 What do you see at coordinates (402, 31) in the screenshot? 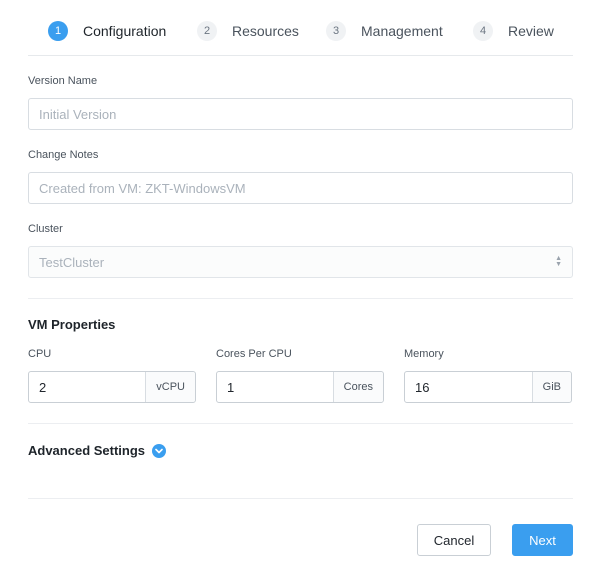
I see `step-label: Management` at bounding box center [402, 31].